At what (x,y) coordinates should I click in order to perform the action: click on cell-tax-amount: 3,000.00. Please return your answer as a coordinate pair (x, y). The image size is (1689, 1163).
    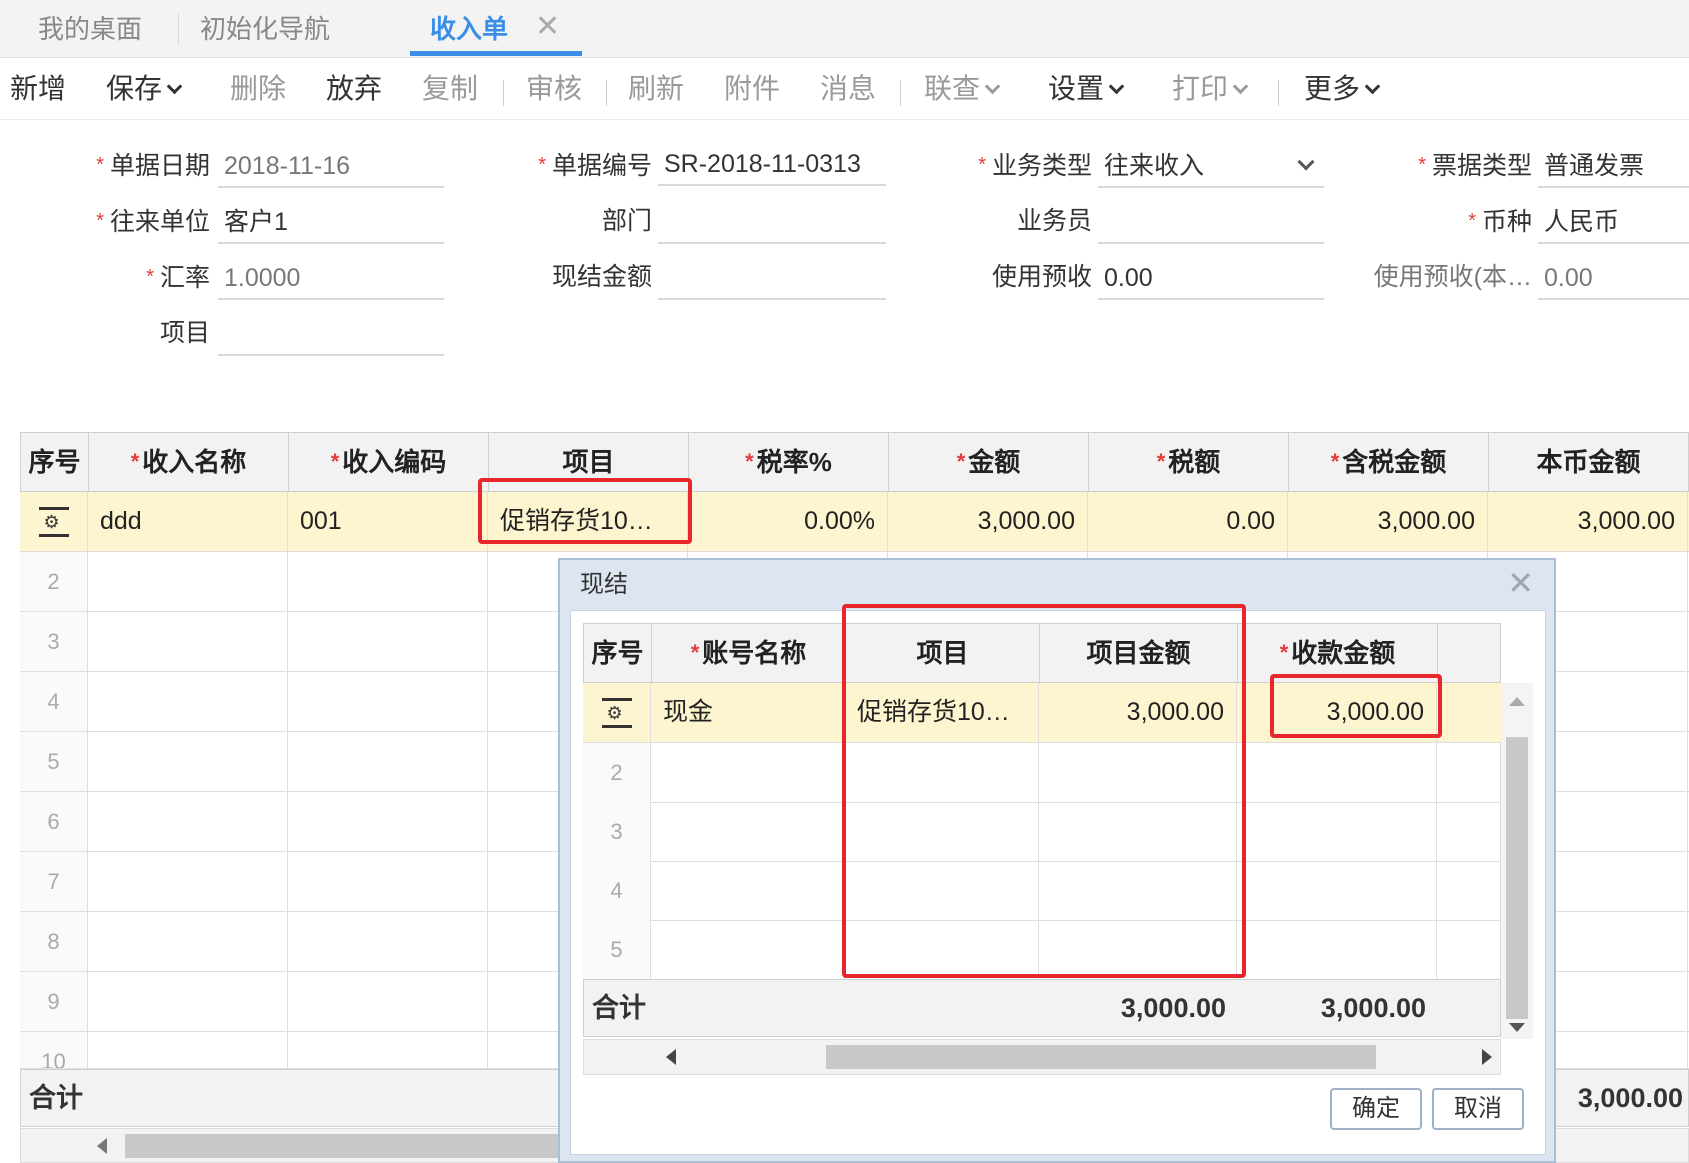
    Looking at the image, I should click on (1388, 521).